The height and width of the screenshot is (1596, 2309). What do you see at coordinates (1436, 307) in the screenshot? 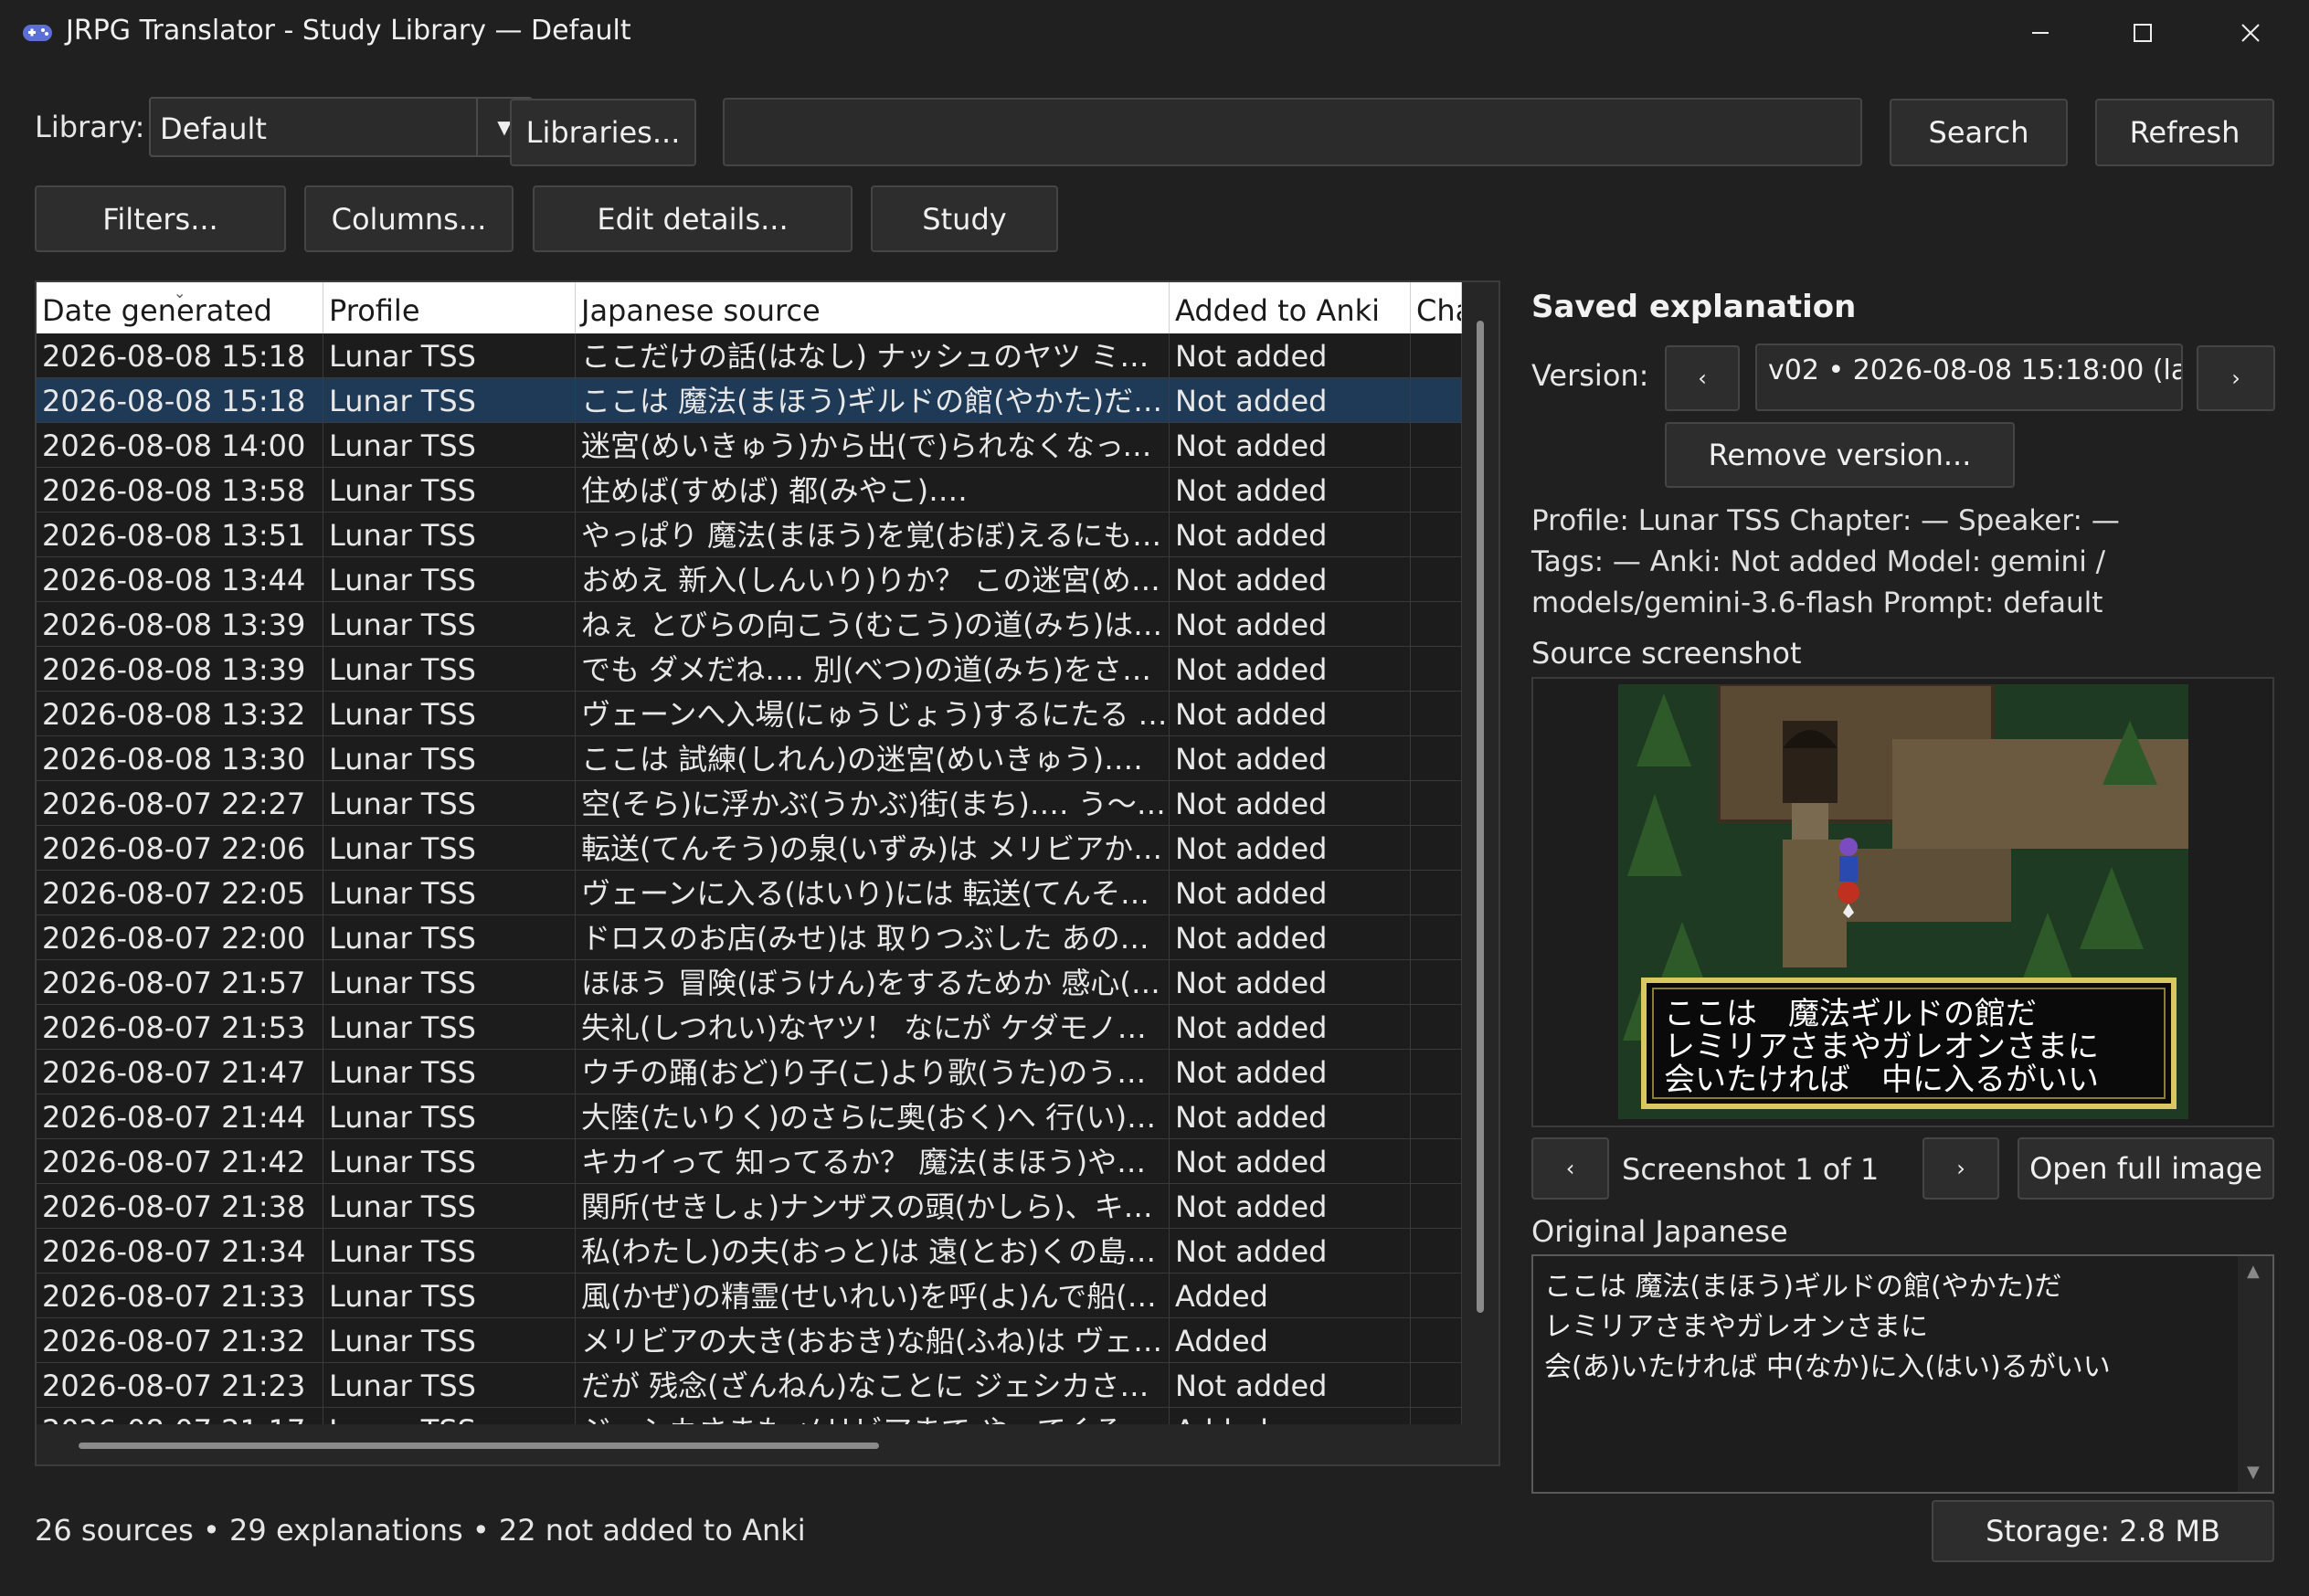
I see `column-header-chapter: Cha` at bounding box center [1436, 307].